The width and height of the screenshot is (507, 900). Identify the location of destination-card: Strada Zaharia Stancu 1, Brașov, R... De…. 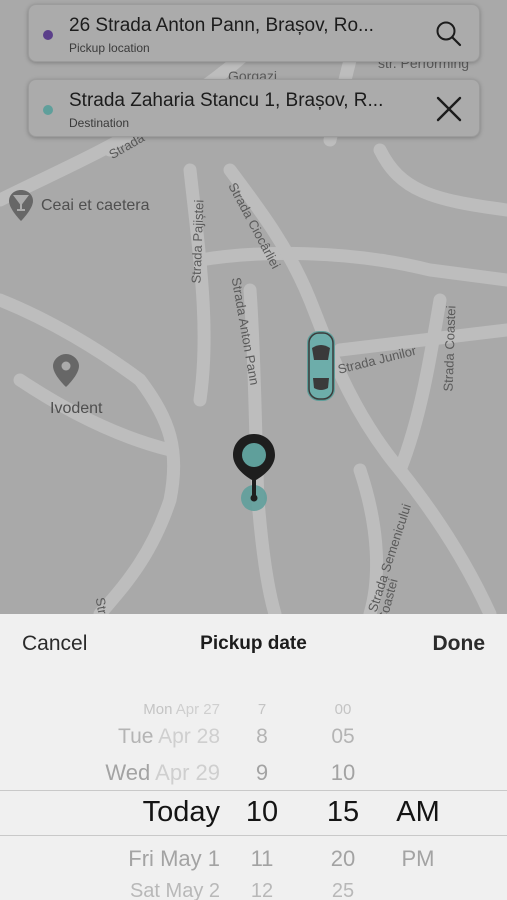
(254, 108).